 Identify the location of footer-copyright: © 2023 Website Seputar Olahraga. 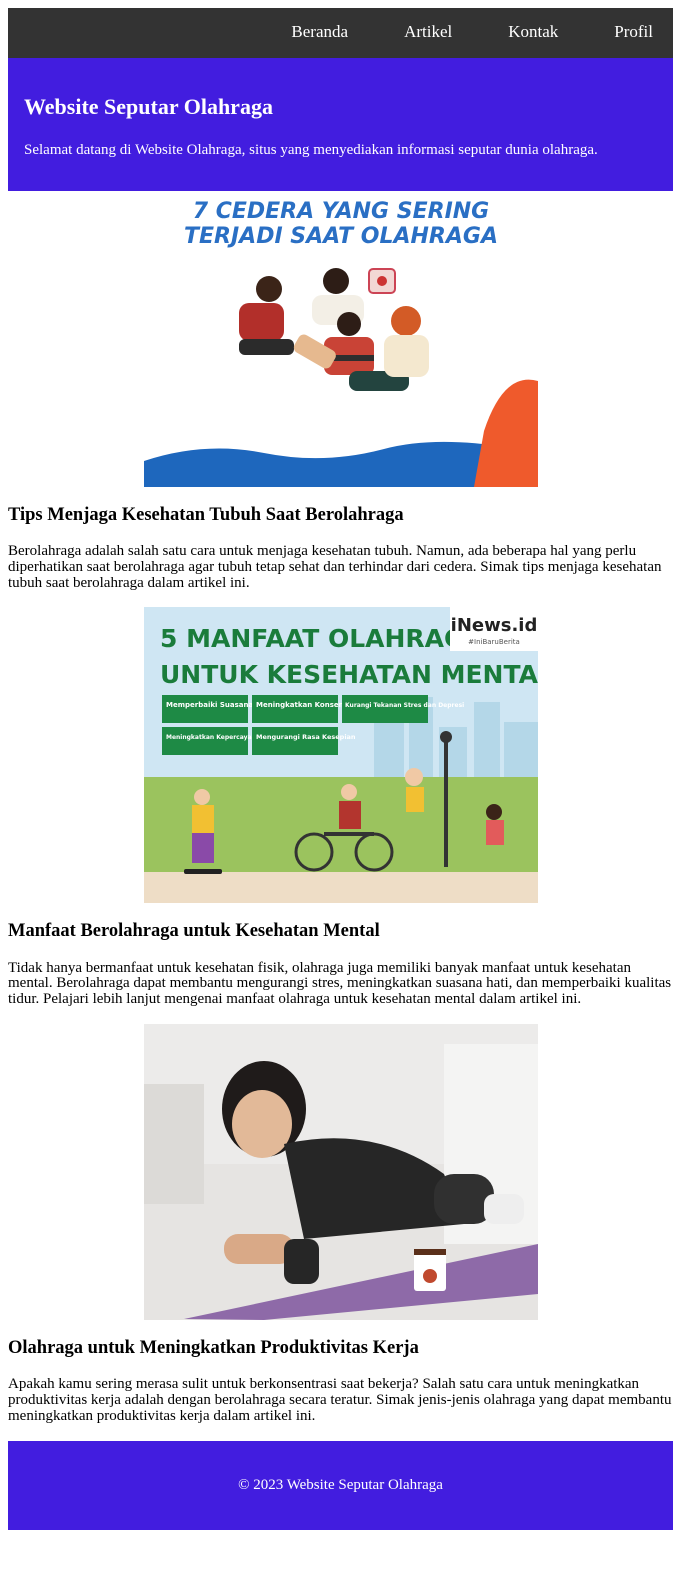
(340, 1485).